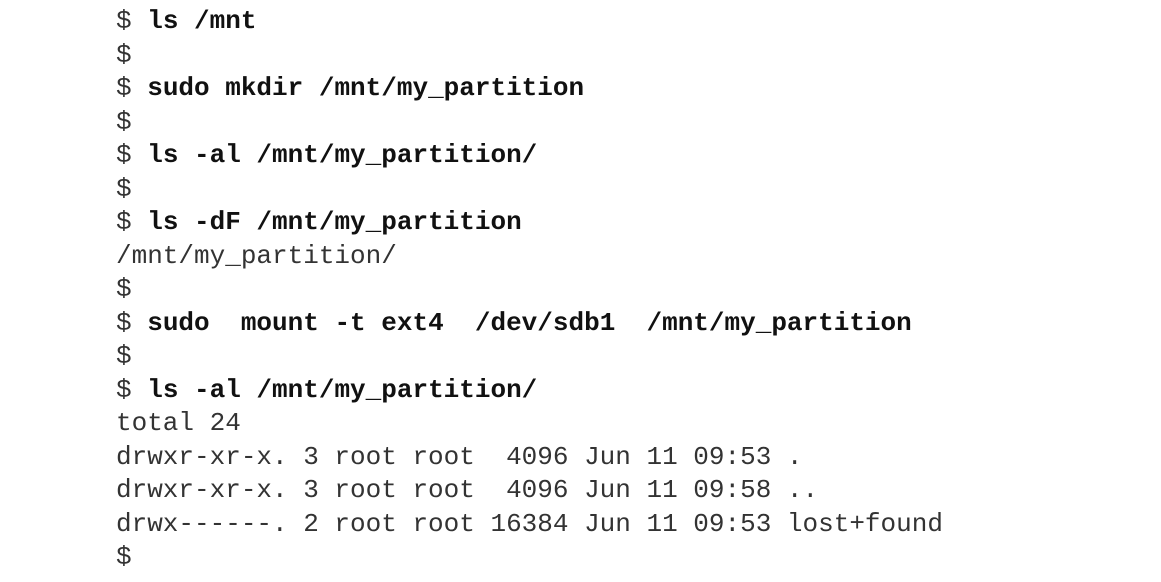 This screenshot has width=1161, height=582. I want to click on command-output: total 24, so click(178, 423).